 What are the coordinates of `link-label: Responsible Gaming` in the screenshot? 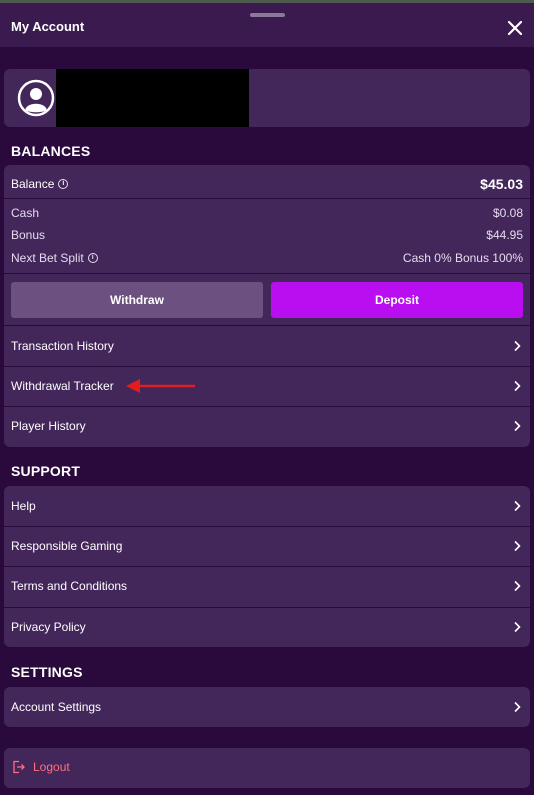 It's located at (67, 546).